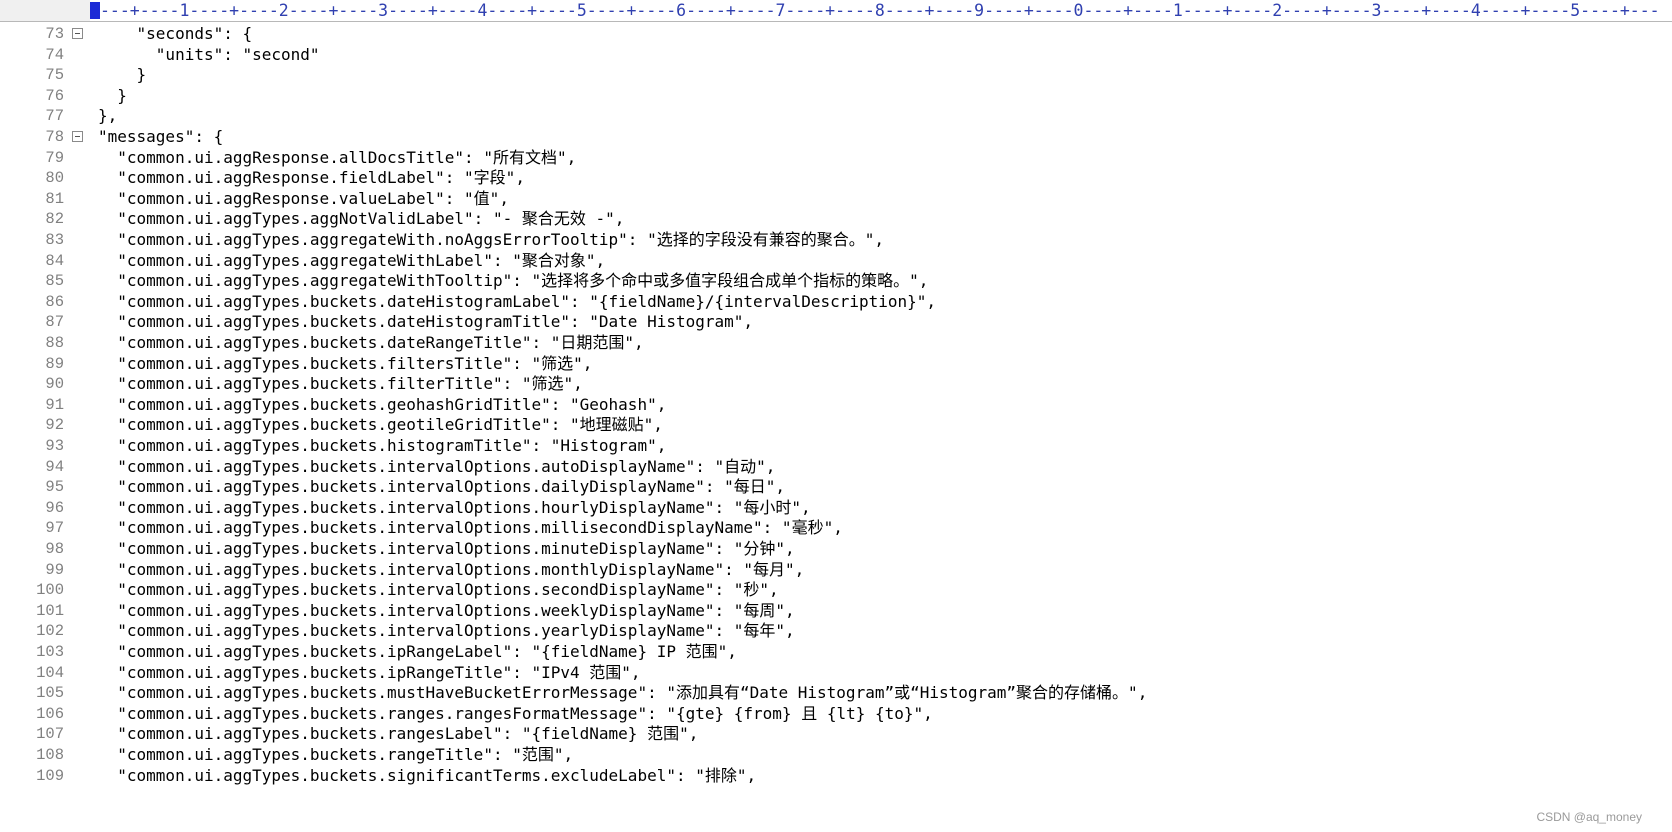  What do you see at coordinates (161, 136) in the screenshot?
I see `code-text: "messages": {` at bounding box center [161, 136].